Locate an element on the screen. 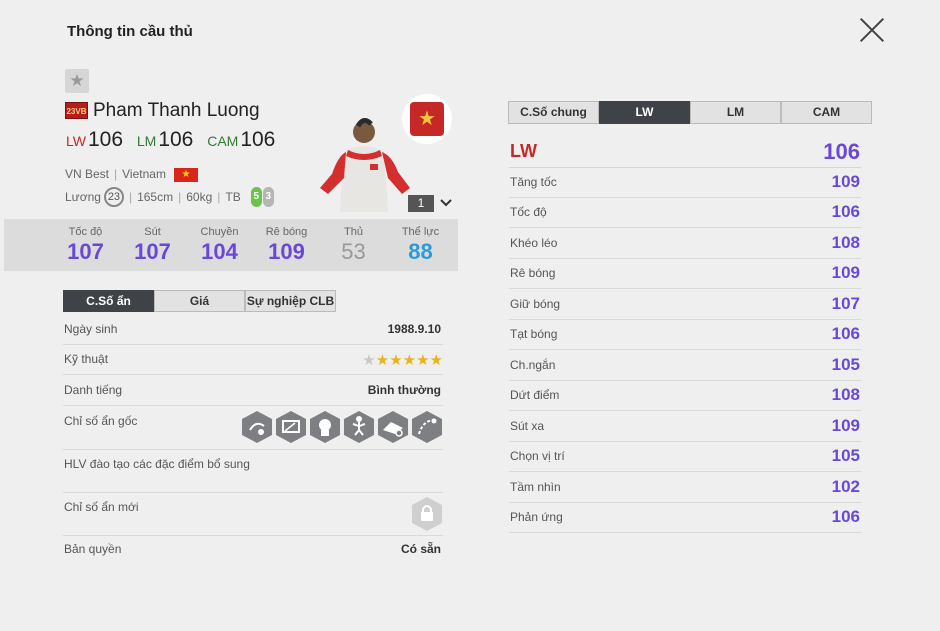 Image resolution: width=940 pixels, height=631 pixels. stat-row: Phản ứng 106 is located at coordinates (685, 518).